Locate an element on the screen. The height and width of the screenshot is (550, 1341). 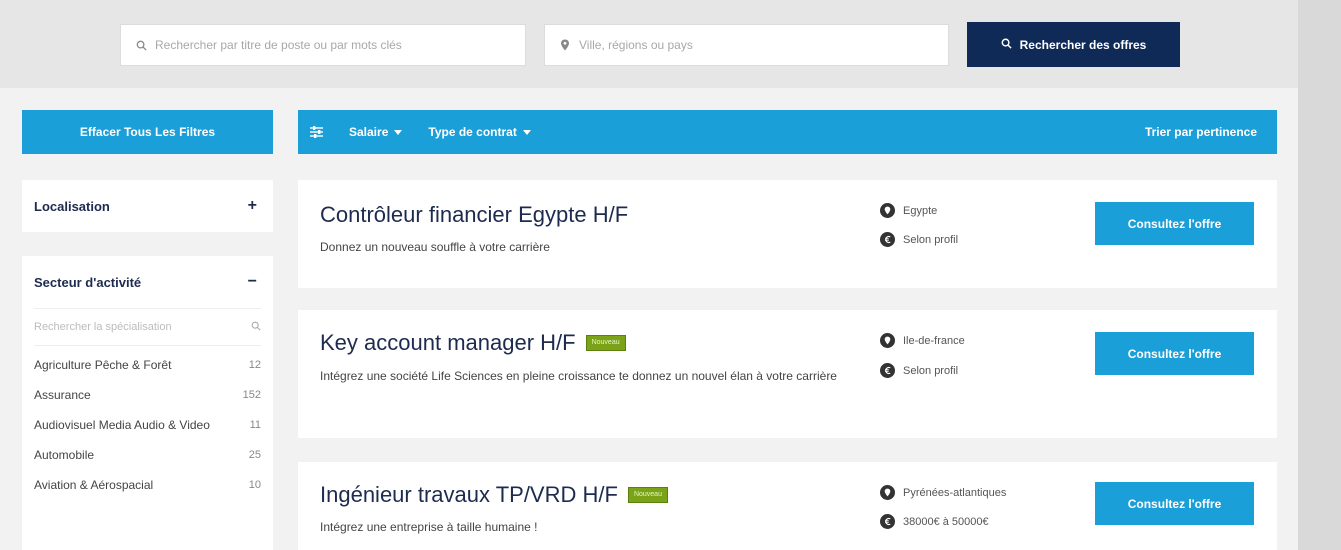
sector-item: Audiovisuel Media Audio & Video 11 is located at coordinates (147, 425).